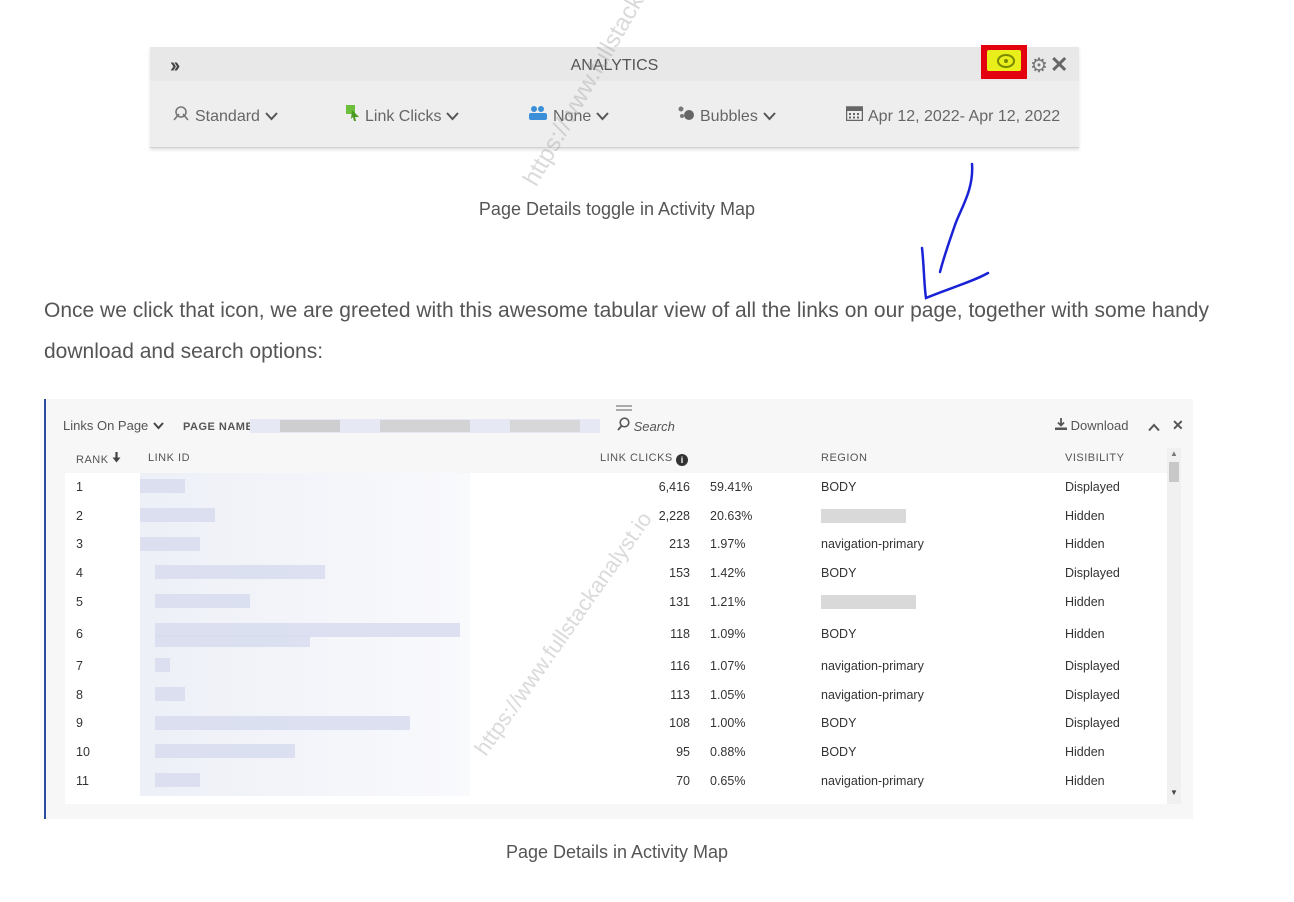 The width and height of the screenshot is (1294, 902). Describe the element at coordinates (113, 425) in the screenshot. I see `links-on-page-selector: Links On Page` at that location.